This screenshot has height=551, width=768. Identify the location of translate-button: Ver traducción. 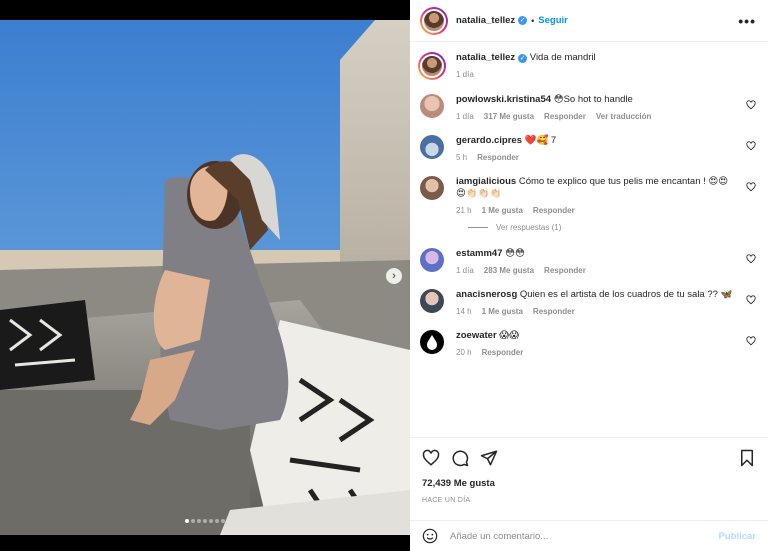
(624, 116).